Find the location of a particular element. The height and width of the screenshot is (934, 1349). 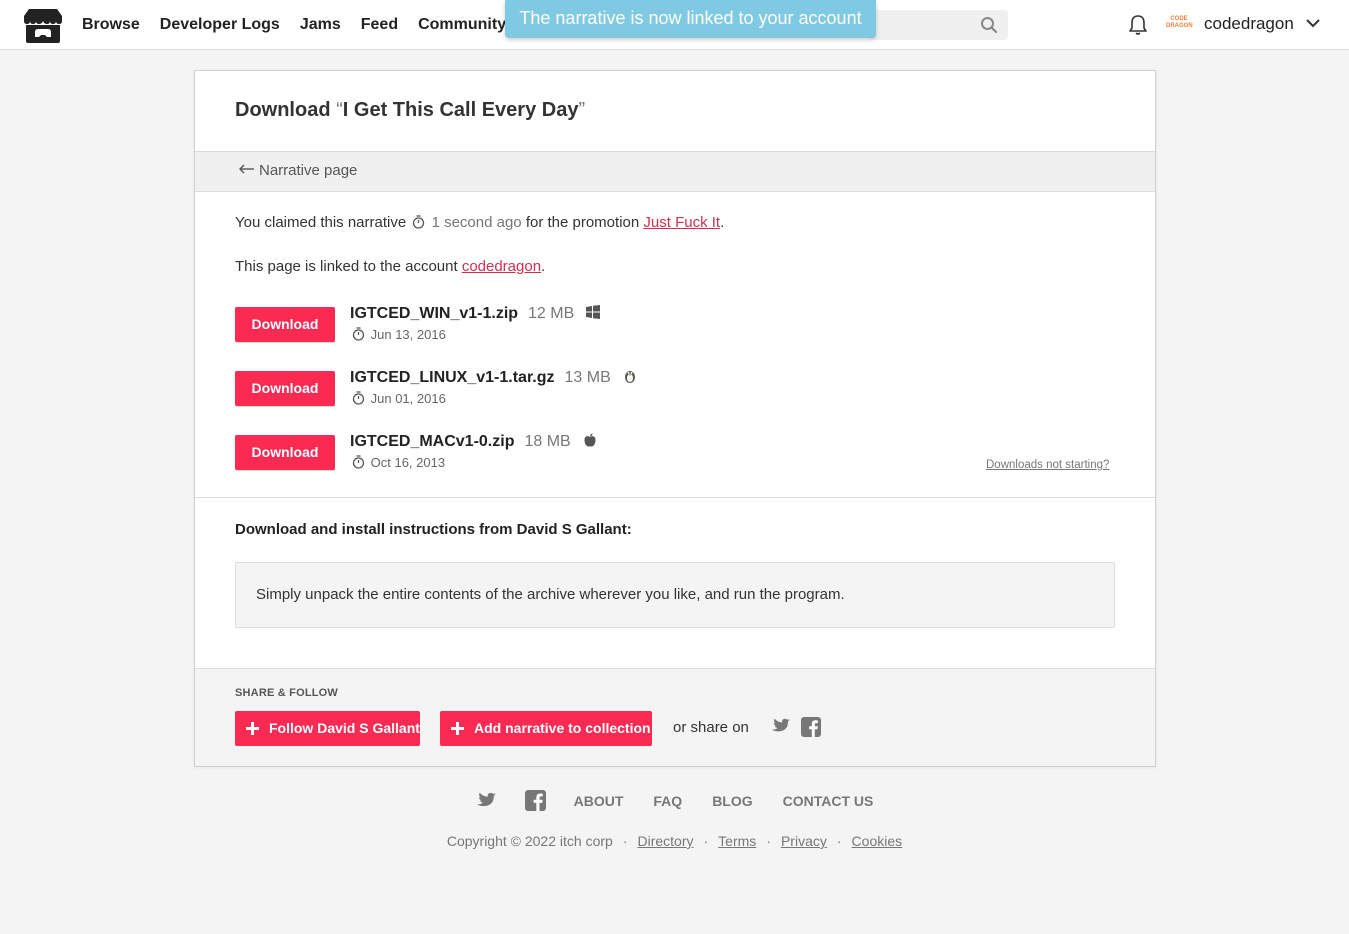

nav-community: Community is located at coordinates (462, 25).